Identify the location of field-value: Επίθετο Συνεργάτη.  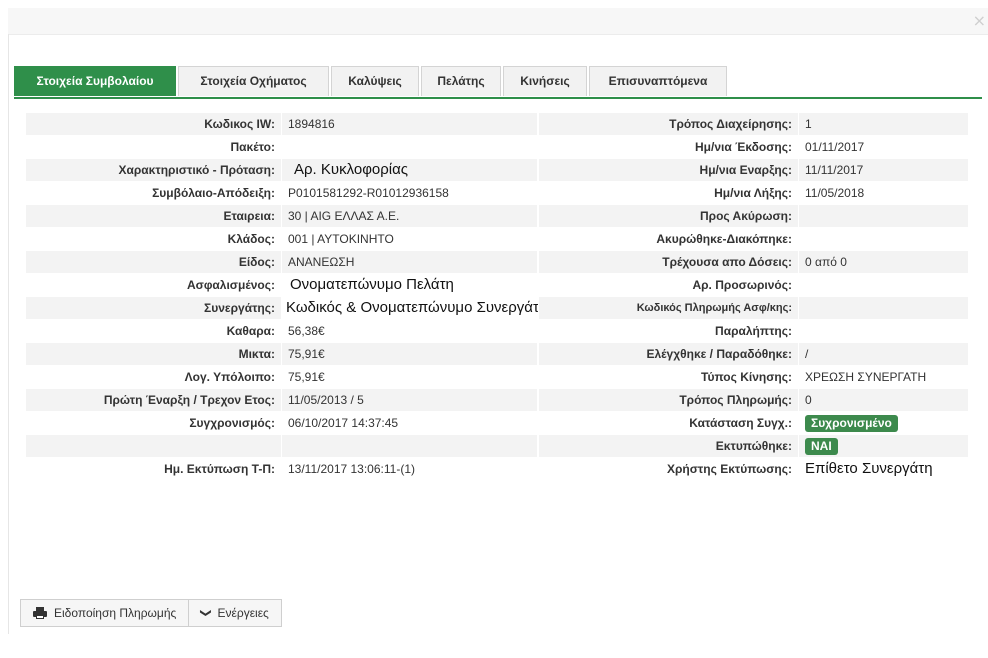
(883, 469).